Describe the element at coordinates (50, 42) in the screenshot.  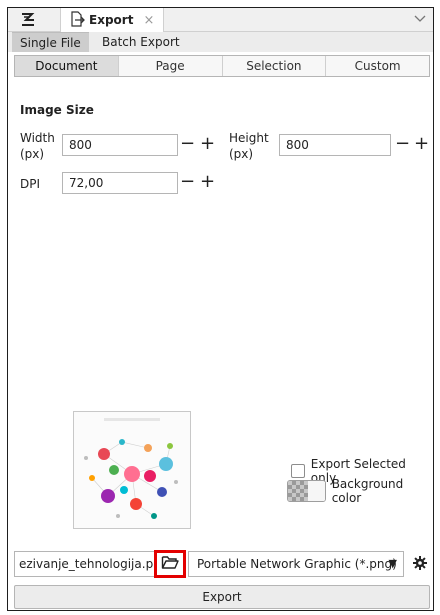
I see `tab-single-file: Single File` at that location.